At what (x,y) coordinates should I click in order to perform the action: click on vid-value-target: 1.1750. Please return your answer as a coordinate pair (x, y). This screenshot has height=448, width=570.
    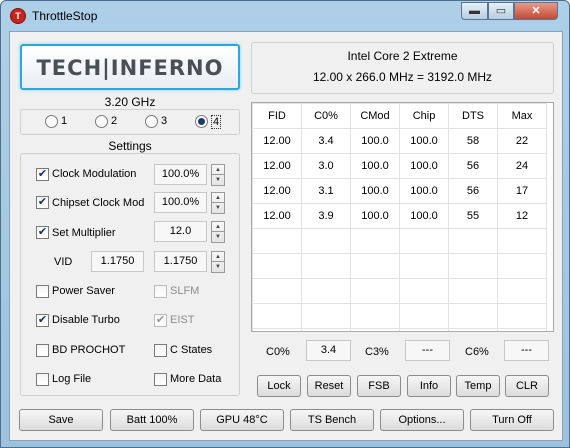
    Looking at the image, I should click on (180, 261).